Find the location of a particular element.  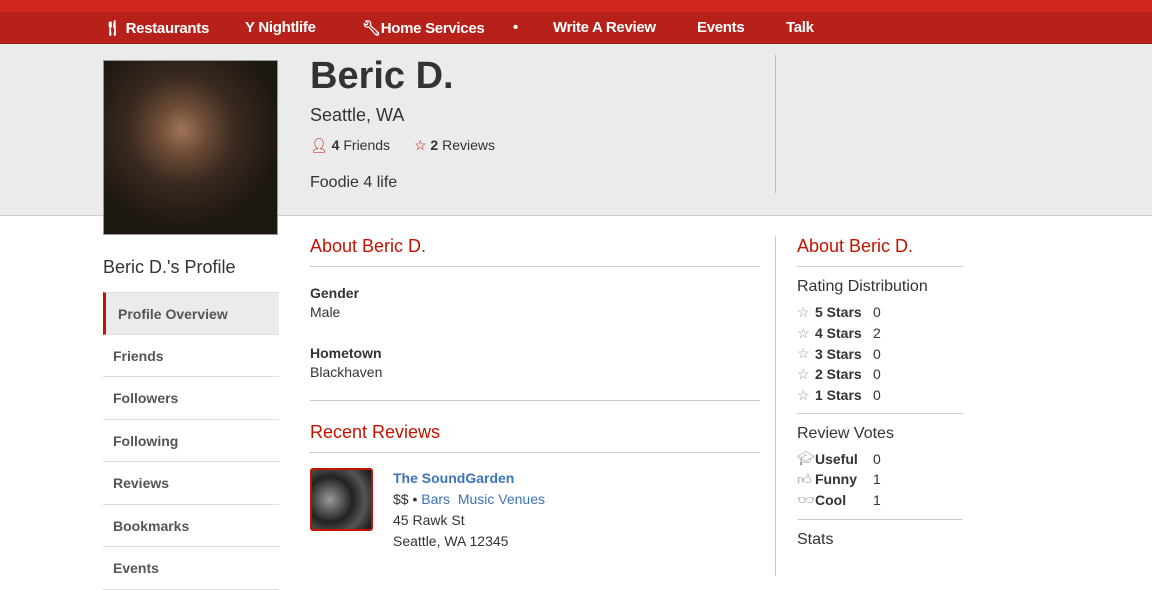

thumbs-up-icon: 👍︎ is located at coordinates (804, 478).